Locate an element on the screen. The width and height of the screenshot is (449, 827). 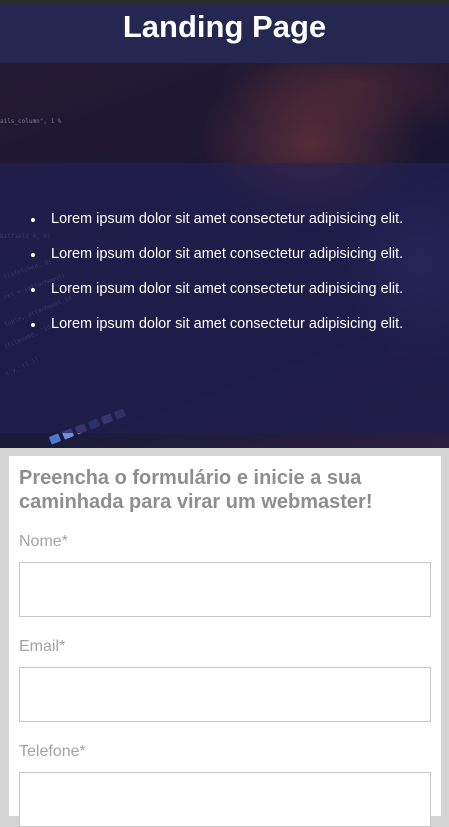
email-field-group: Email* is located at coordinates (225, 680).